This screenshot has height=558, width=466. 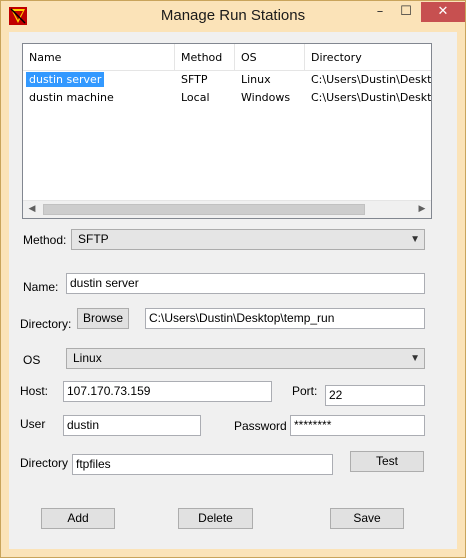 I want to click on browse-button: Browse, so click(x=103, y=318).